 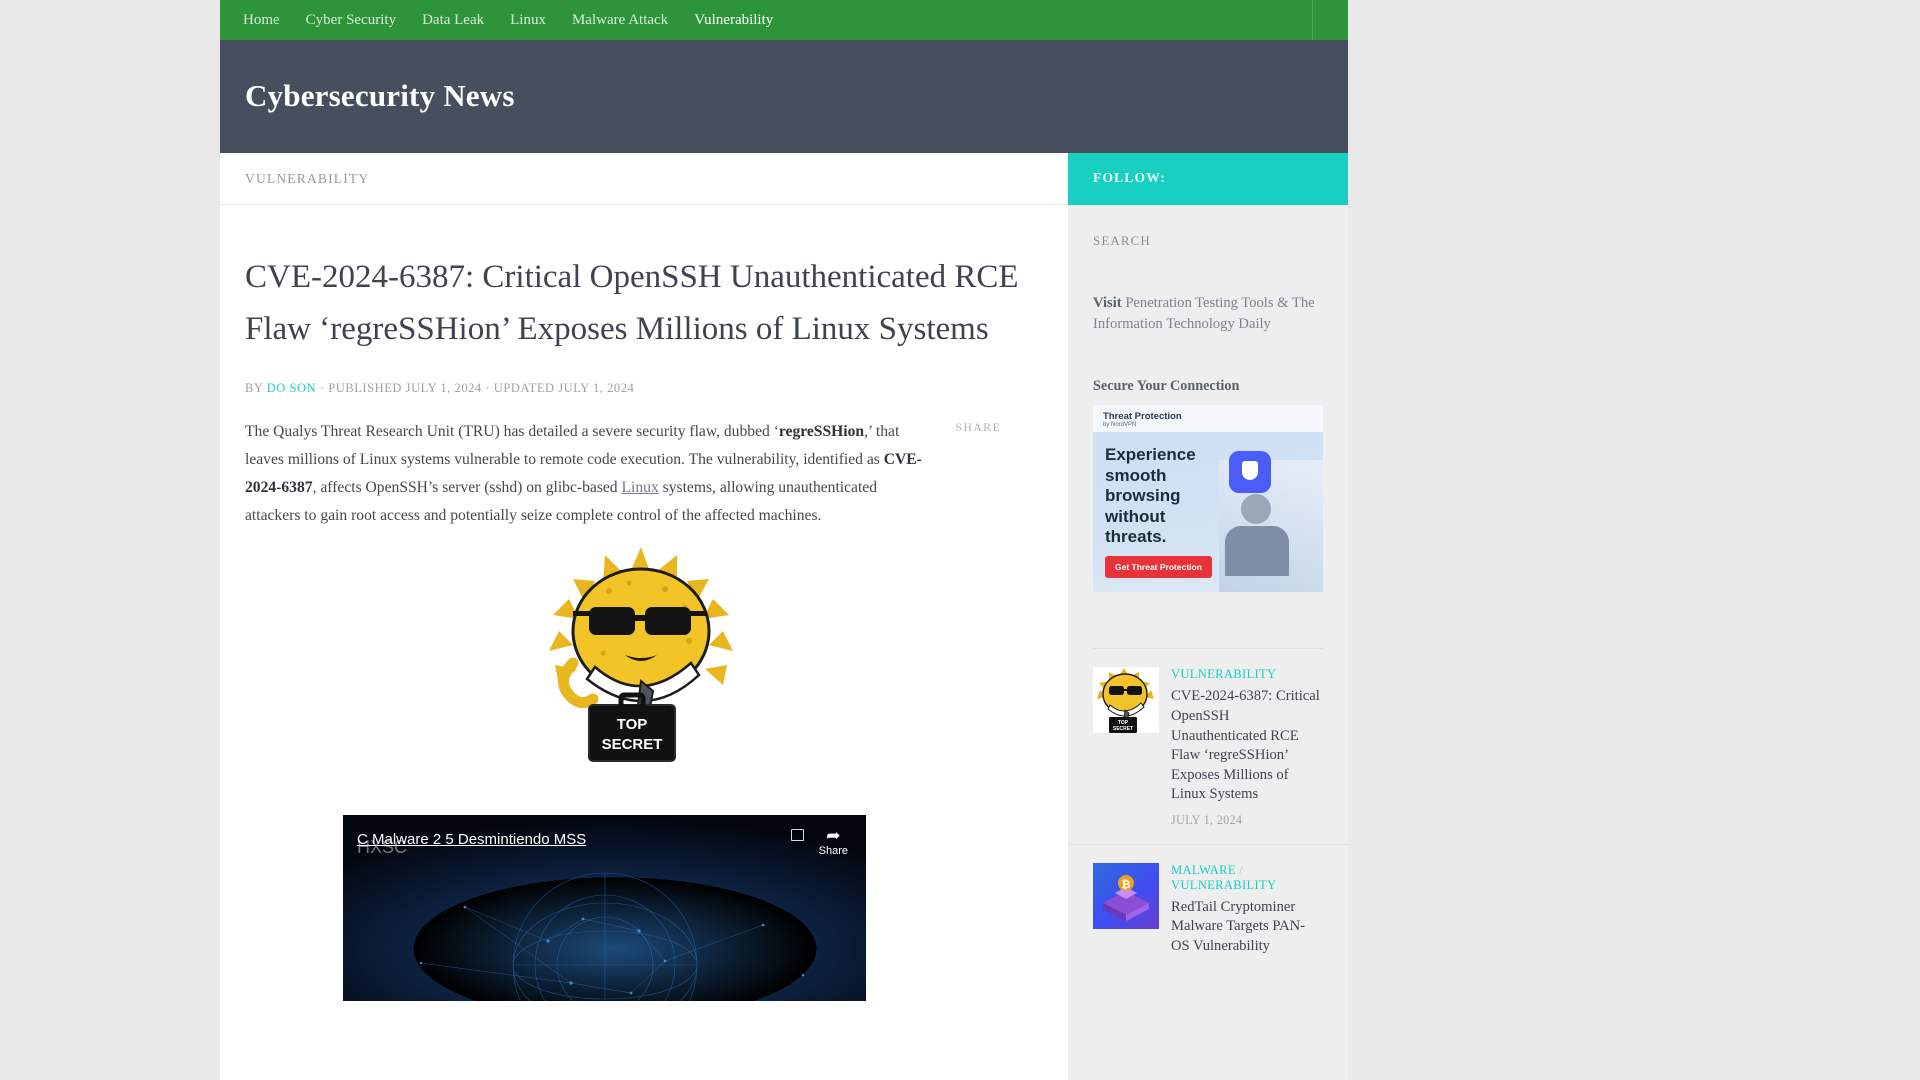 What do you see at coordinates (733, 20) in the screenshot?
I see `nav-item-vulnerability: Vulnerability` at bounding box center [733, 20].